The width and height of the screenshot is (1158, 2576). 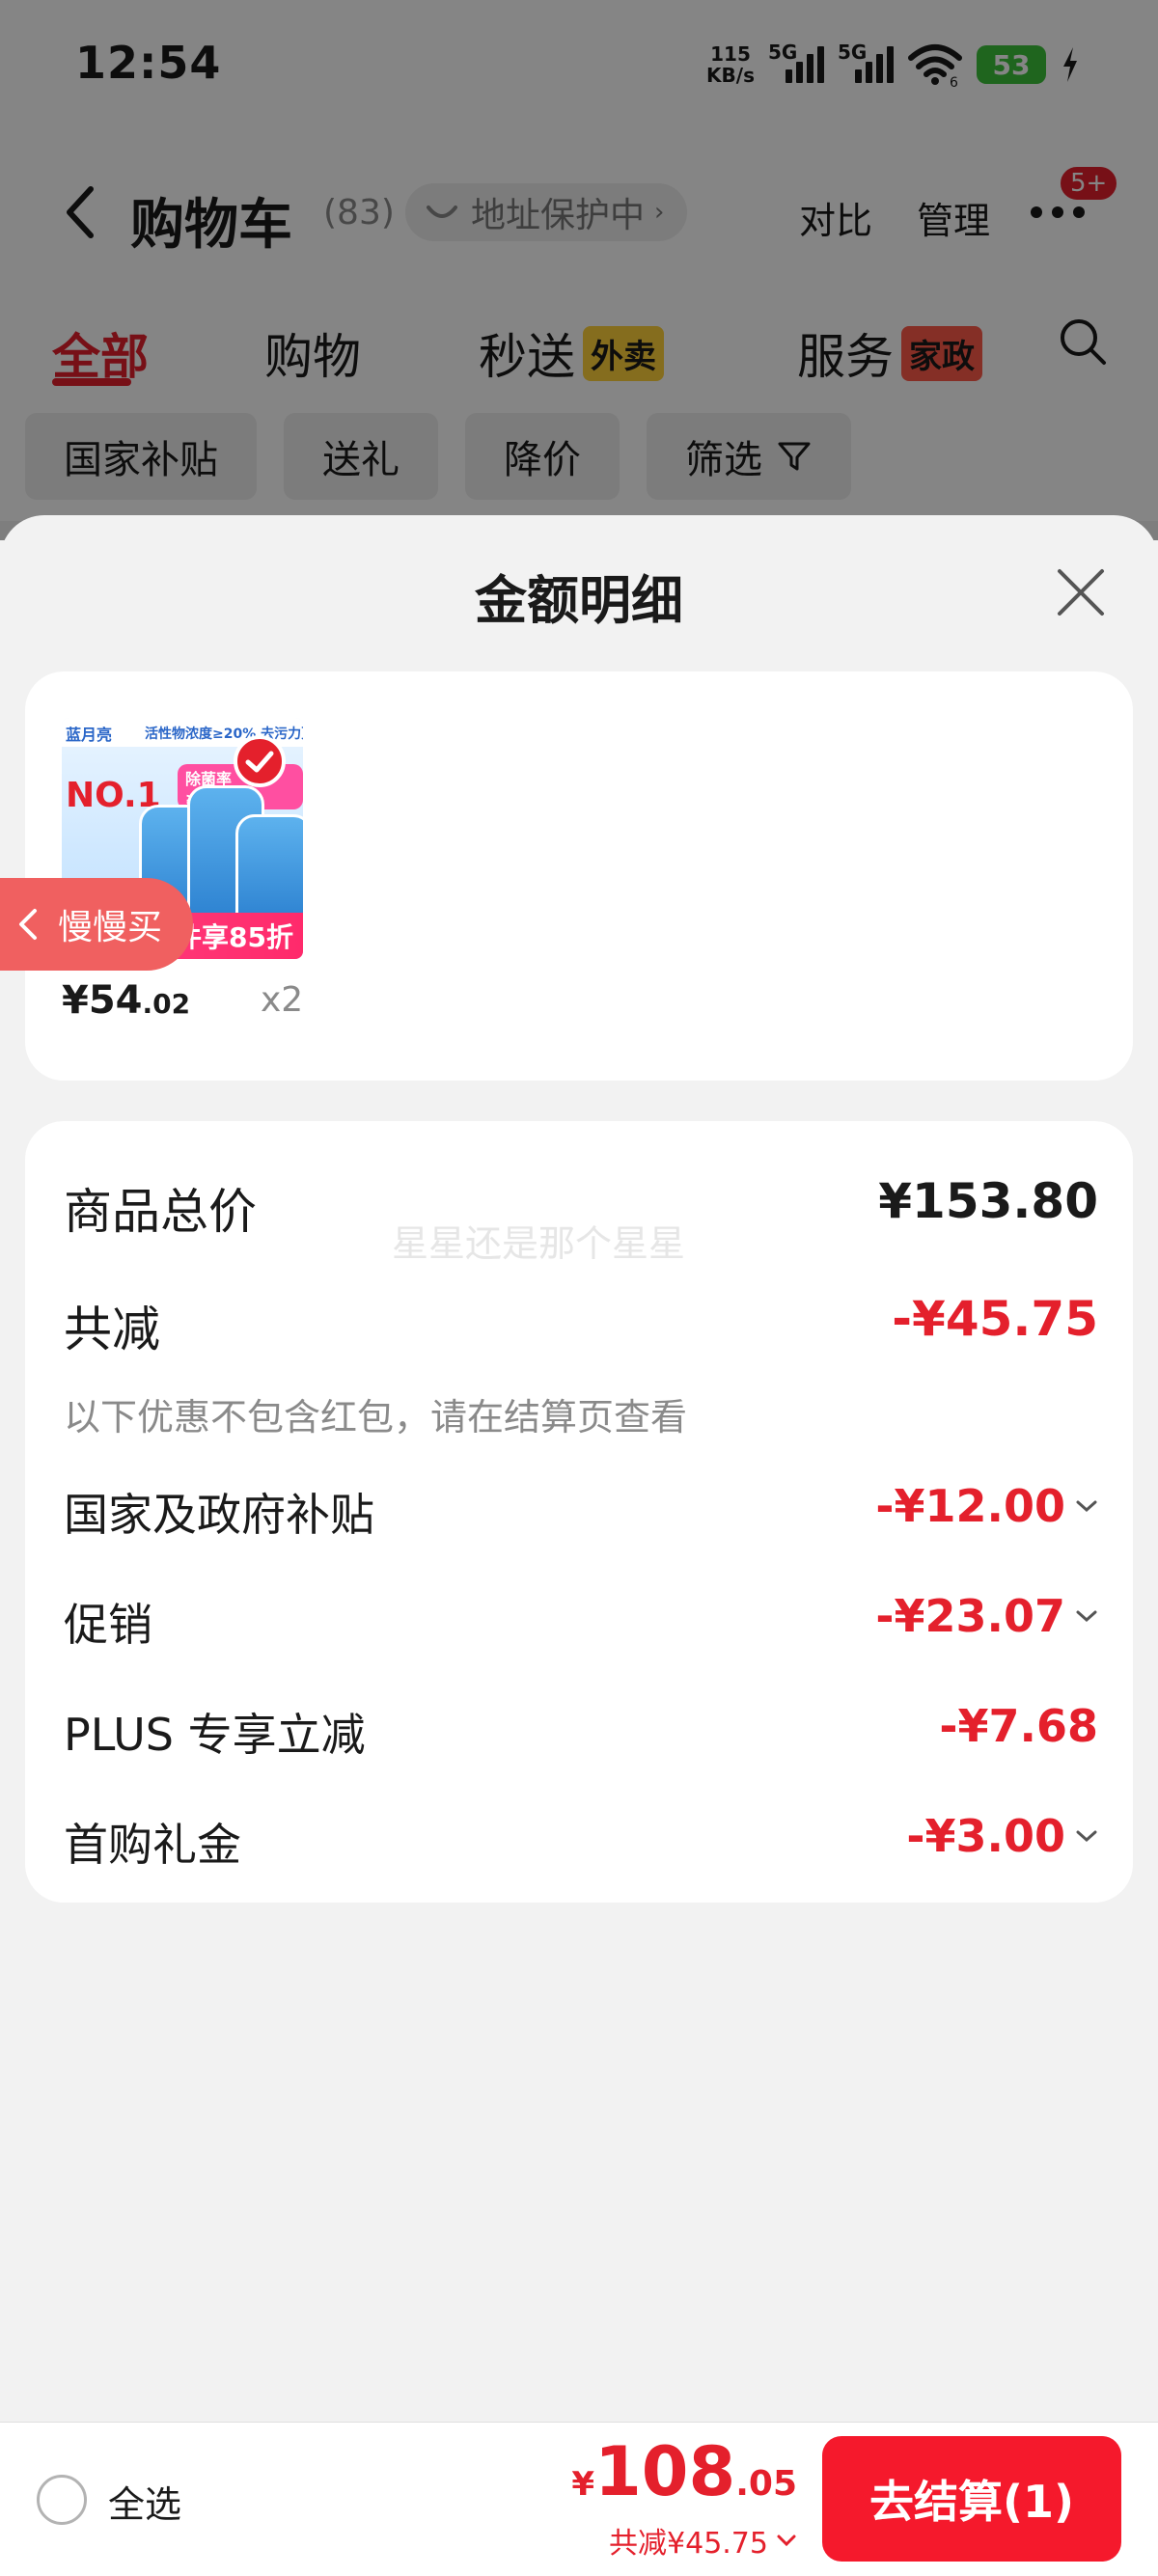 I want to click on sheet-title: 金额明细, so click(x=579, y=600).